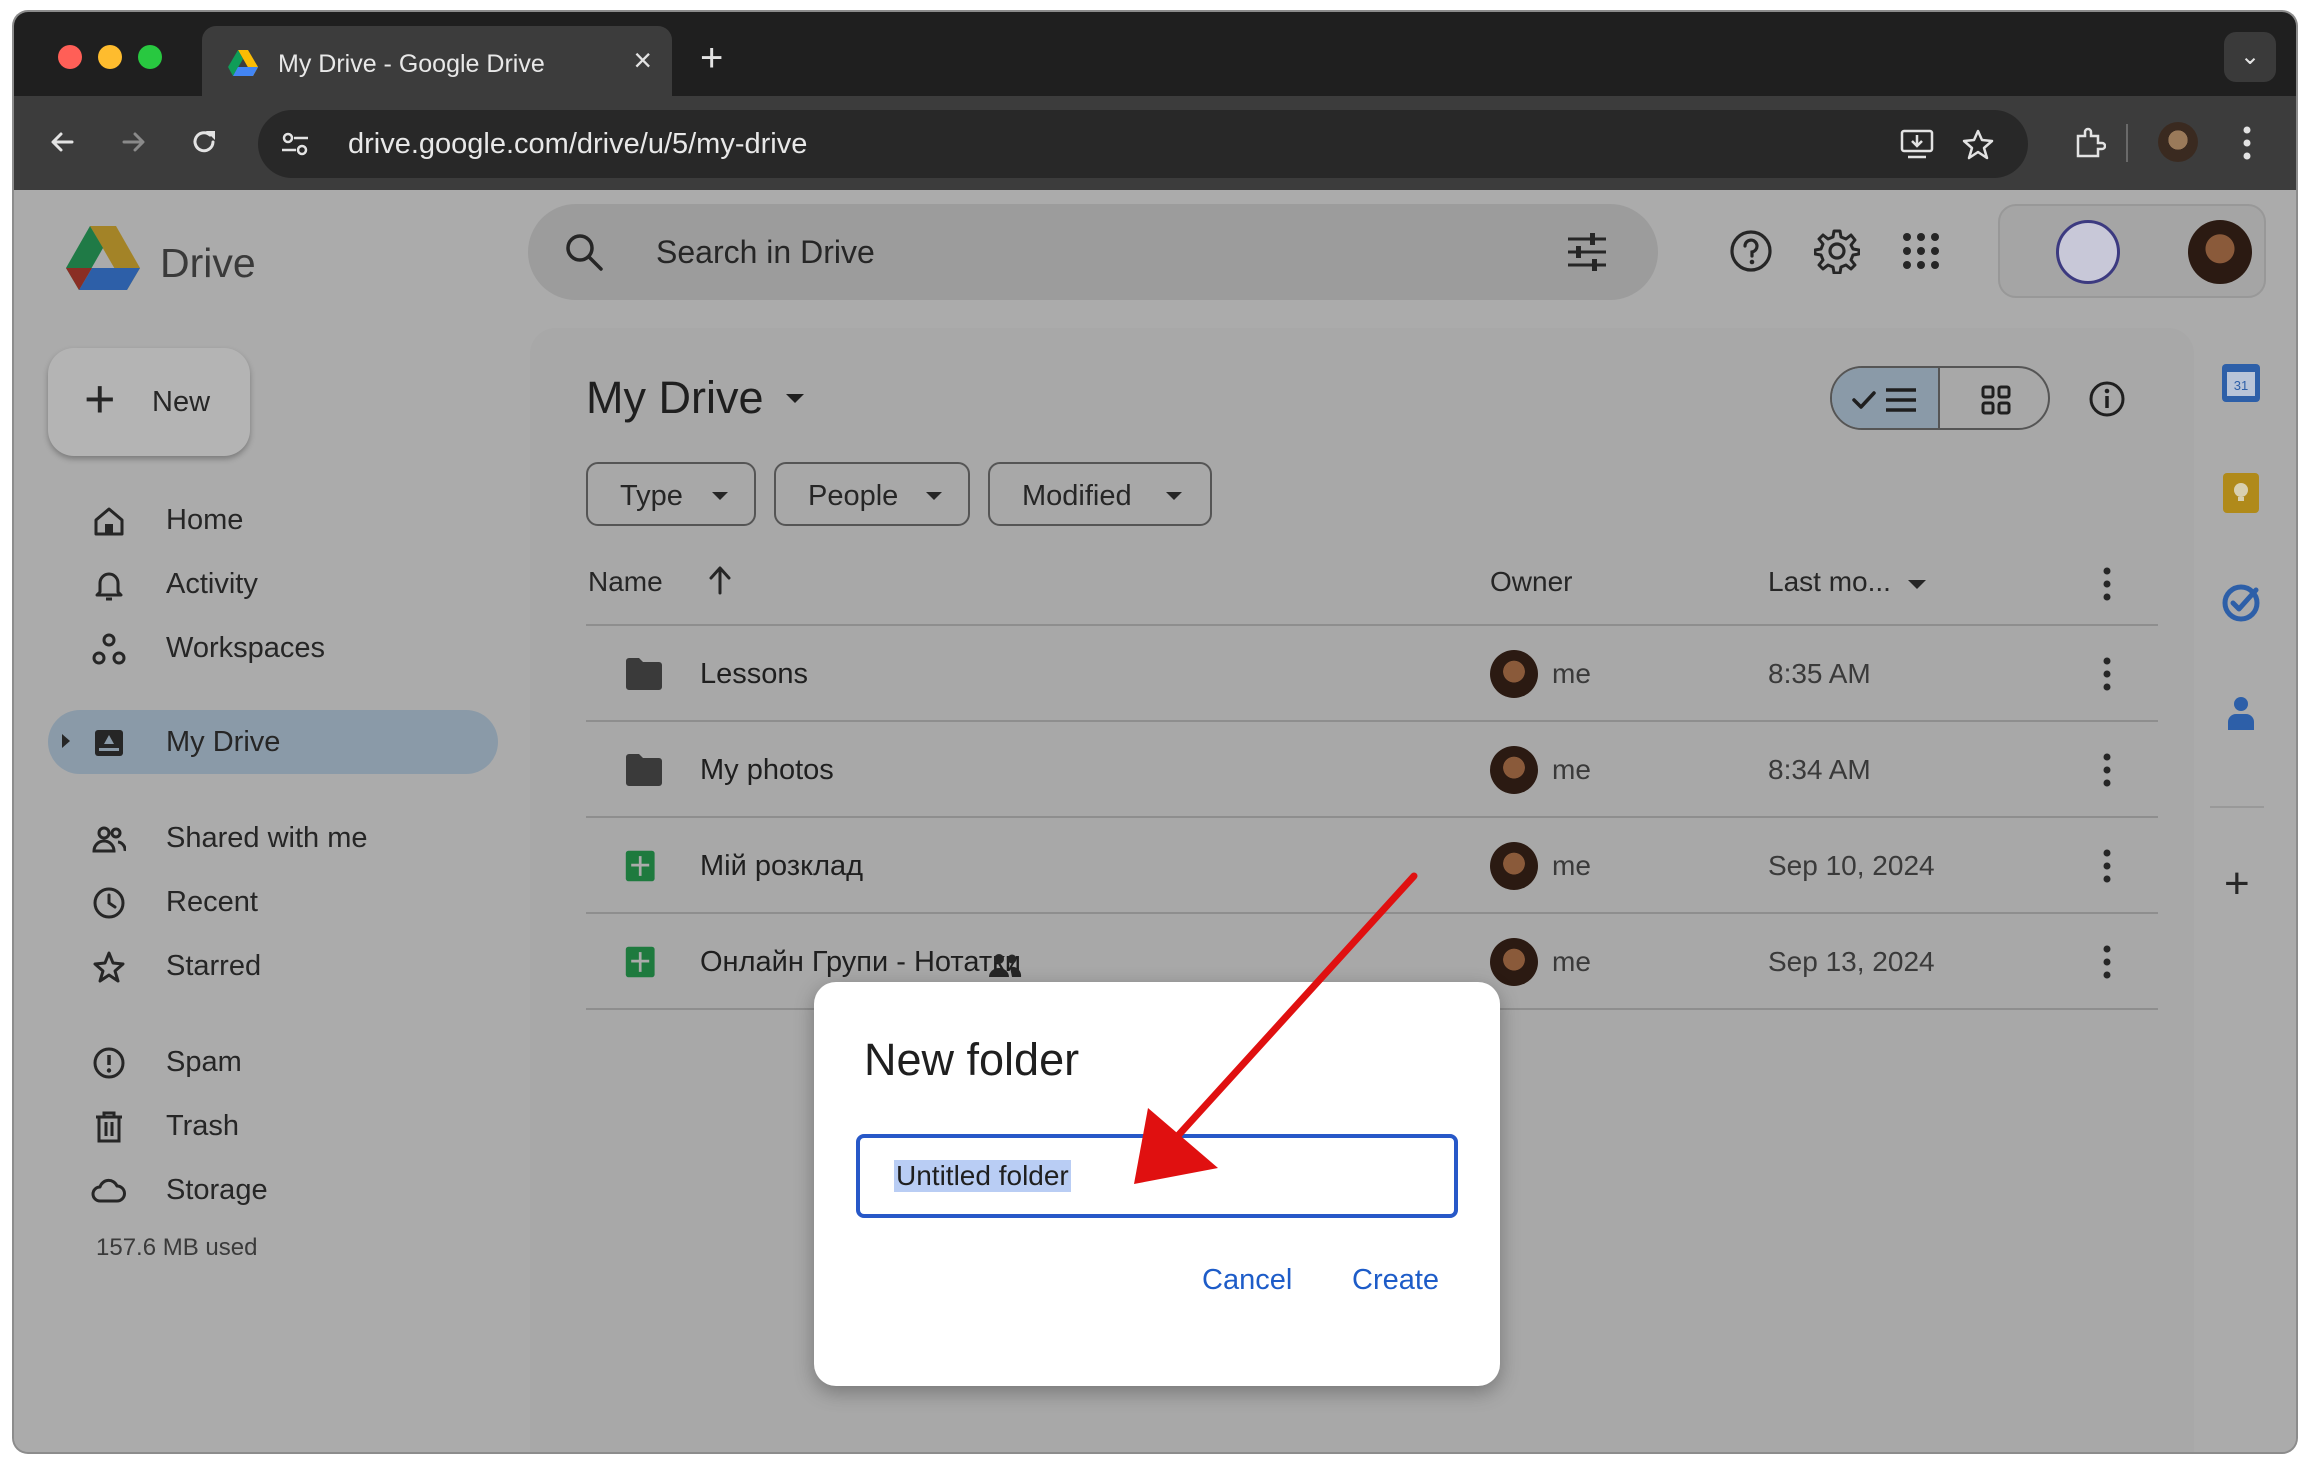 This screenshot has width=2306, height=1458. What do you see at coordinates (103, 259) in the screenshot?
I see `drive-logo-icon` at bounding box center [103, 259].